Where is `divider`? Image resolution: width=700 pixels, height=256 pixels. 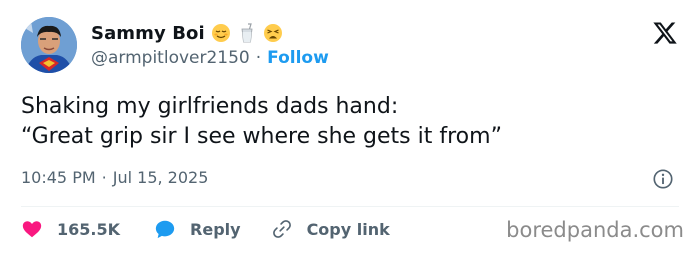 divider is located at coordinates (350, 206).